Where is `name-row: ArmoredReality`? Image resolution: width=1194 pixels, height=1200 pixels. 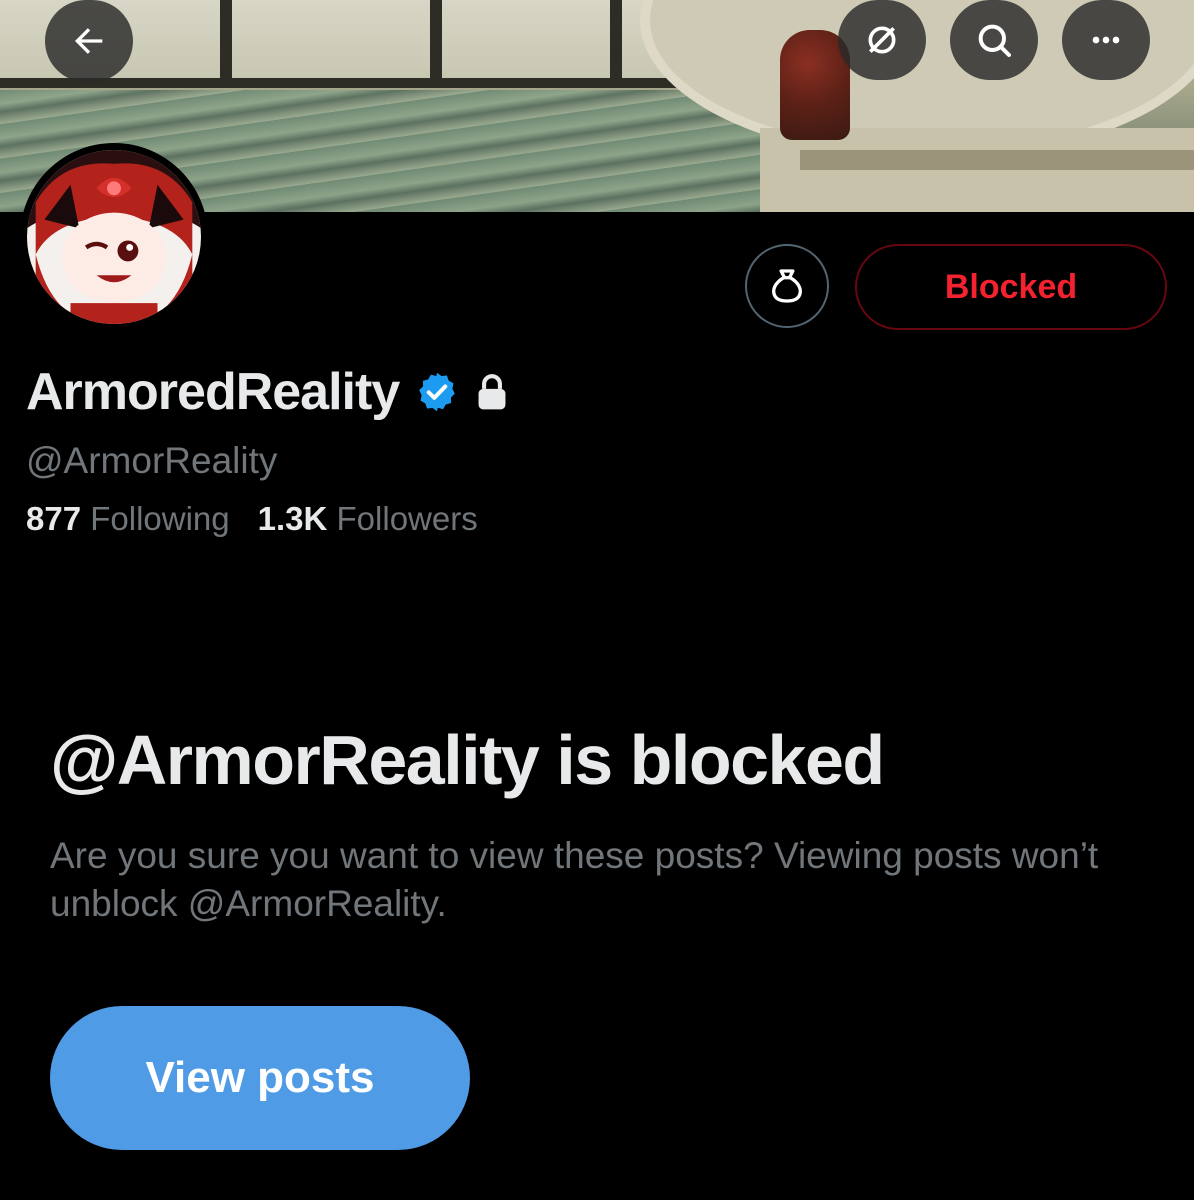
name-row: ArmoredReality is located at coordinates (268, 392).